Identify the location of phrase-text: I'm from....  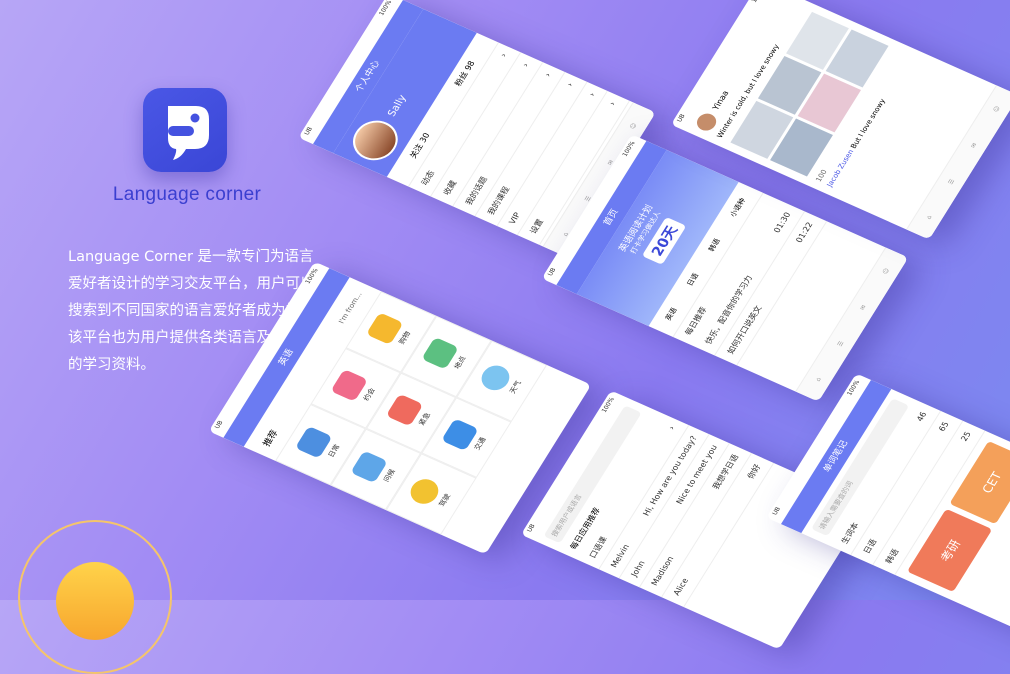
(350, 308).